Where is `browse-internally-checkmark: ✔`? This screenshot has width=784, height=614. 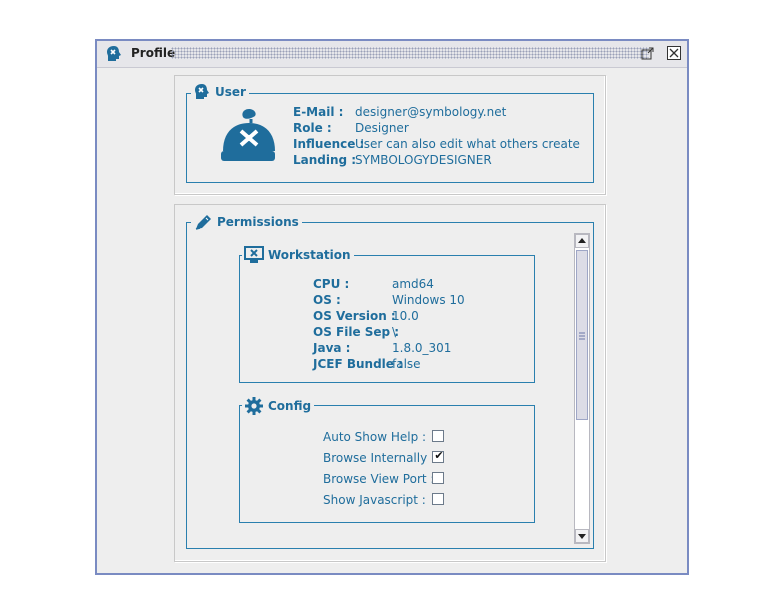 browse-internally-checkmark: ✔ is located at coordinates (439, 455).